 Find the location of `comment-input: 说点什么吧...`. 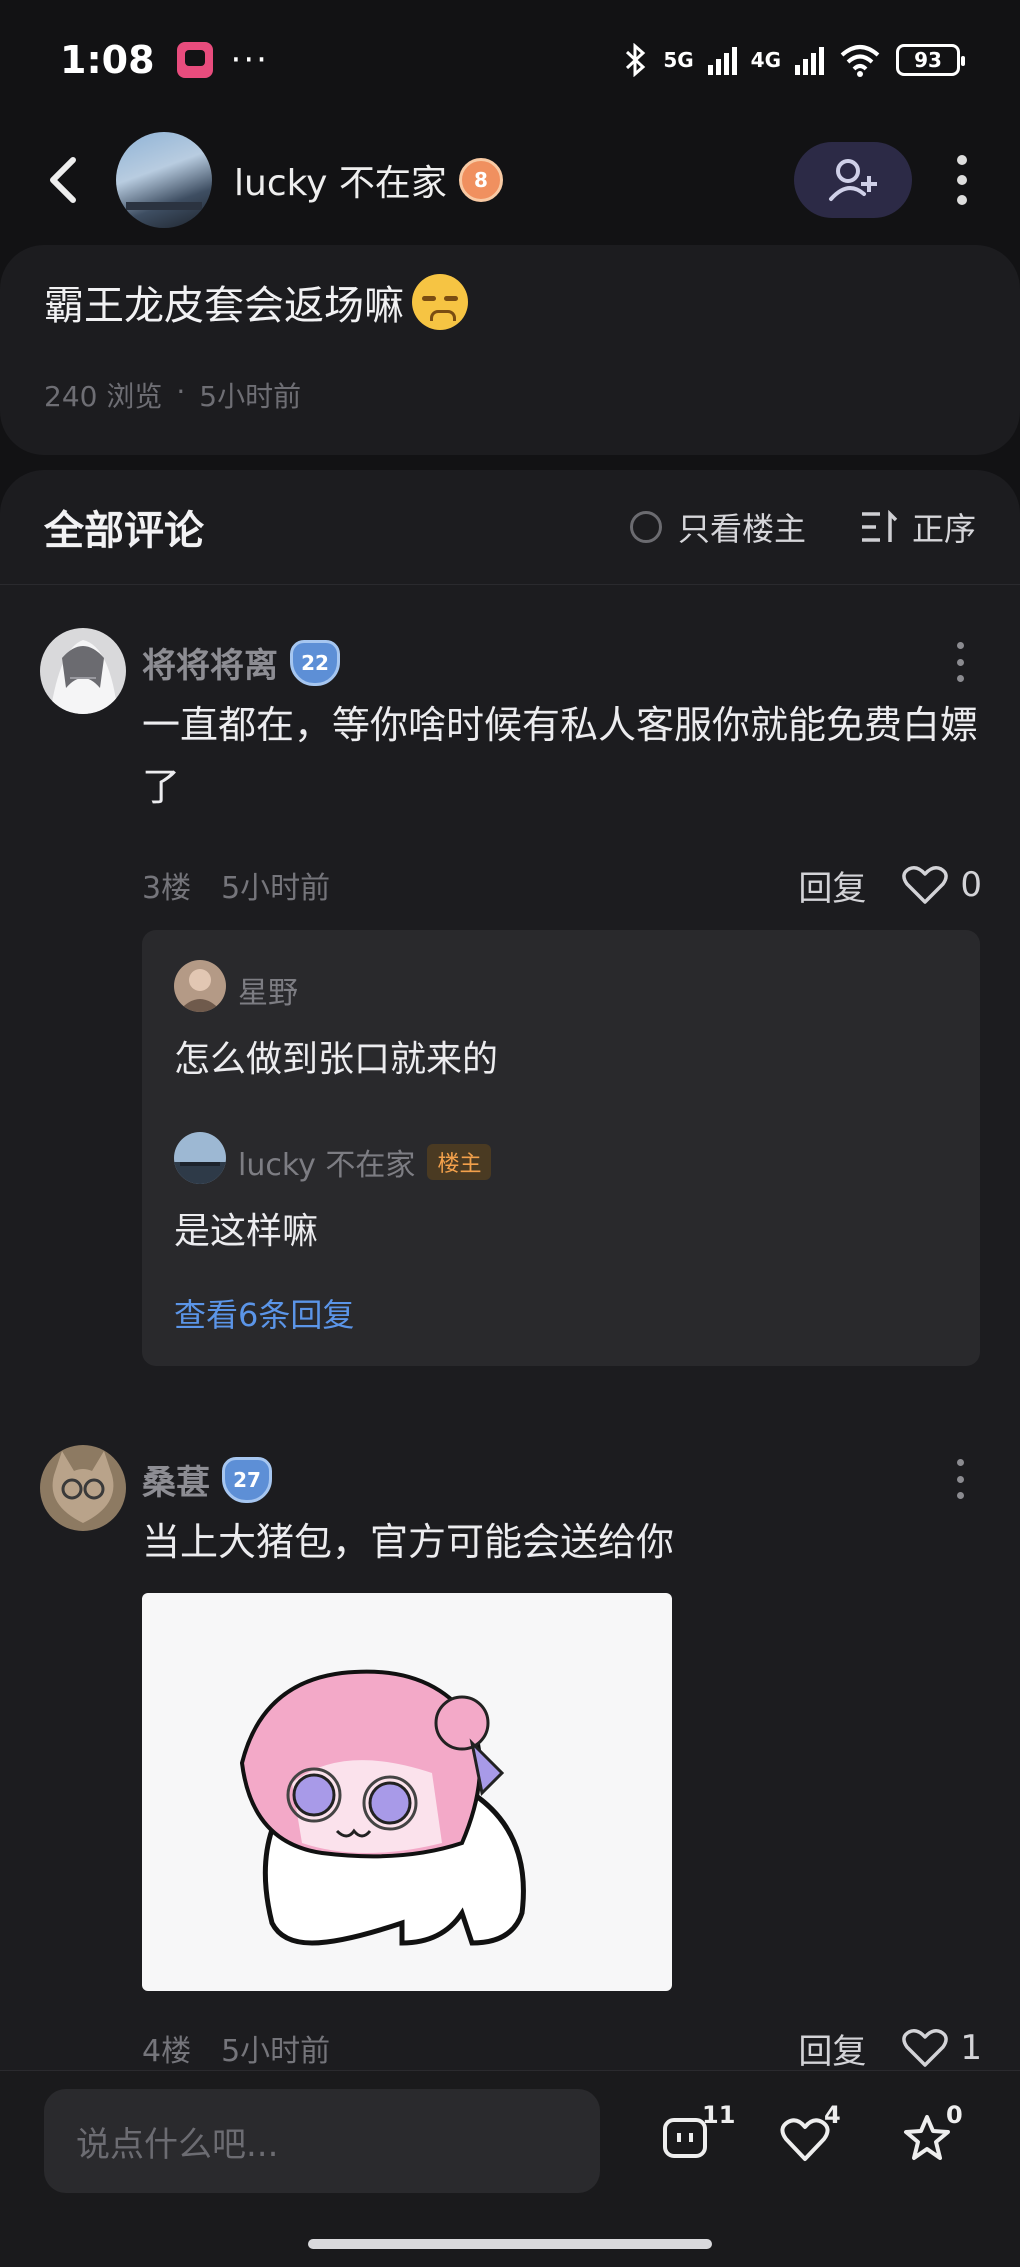

comment-input: 说点什么吧... is located at coordinates (322, 2141).